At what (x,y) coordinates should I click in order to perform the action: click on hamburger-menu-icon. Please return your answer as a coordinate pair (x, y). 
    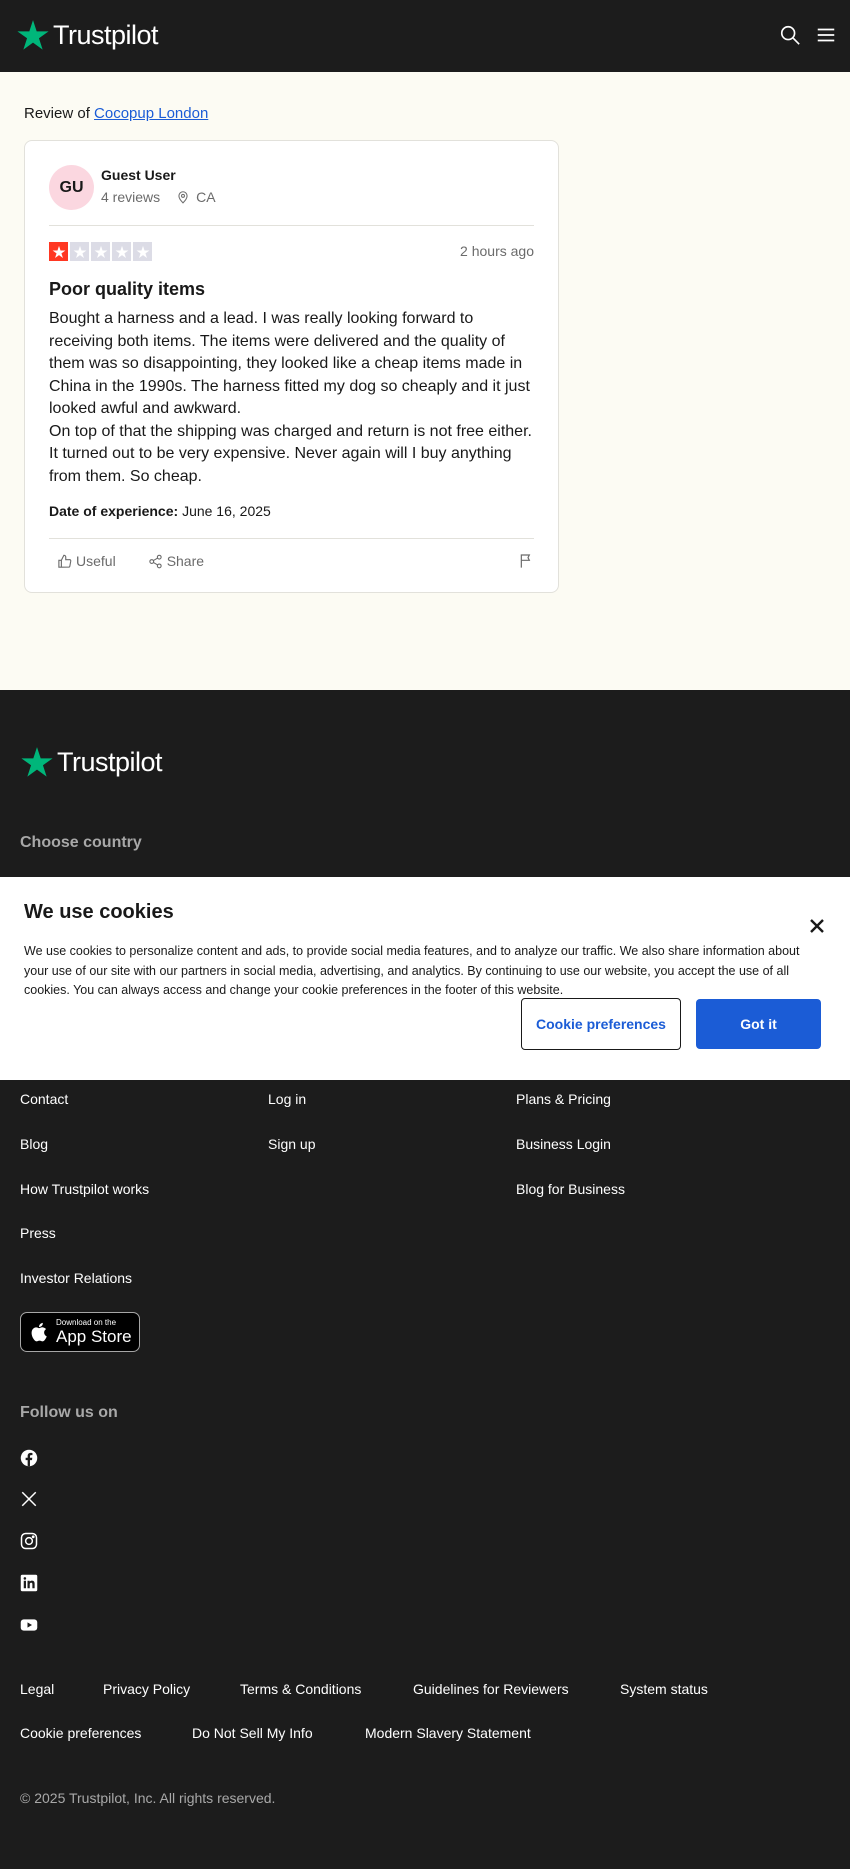
    Looking at the image, I should click on (826, 35).